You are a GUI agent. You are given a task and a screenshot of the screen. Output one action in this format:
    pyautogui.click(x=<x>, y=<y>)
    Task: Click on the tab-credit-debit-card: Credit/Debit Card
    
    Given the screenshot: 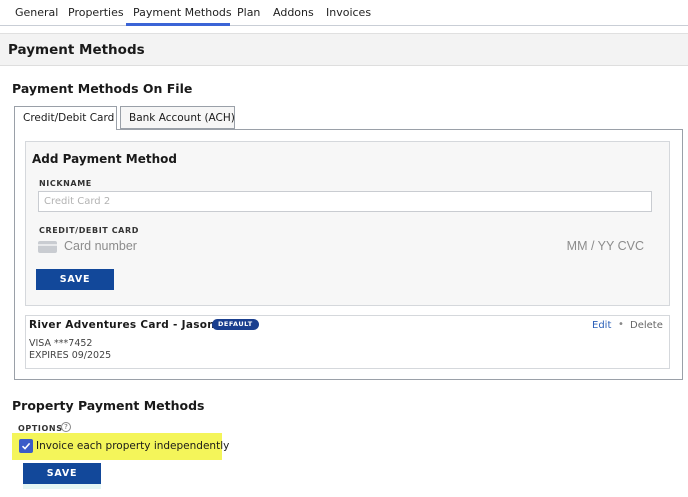 What is the action you would take?
    pyautogui.click(x=65, y=118)
    